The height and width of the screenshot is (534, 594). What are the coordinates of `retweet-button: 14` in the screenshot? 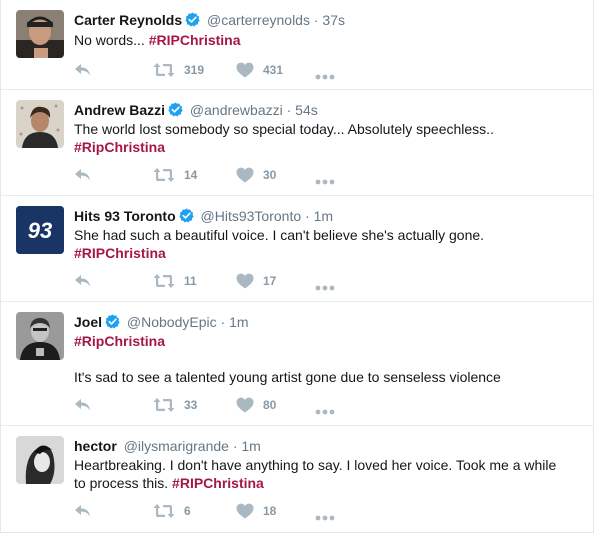 It's located at (175, 175).